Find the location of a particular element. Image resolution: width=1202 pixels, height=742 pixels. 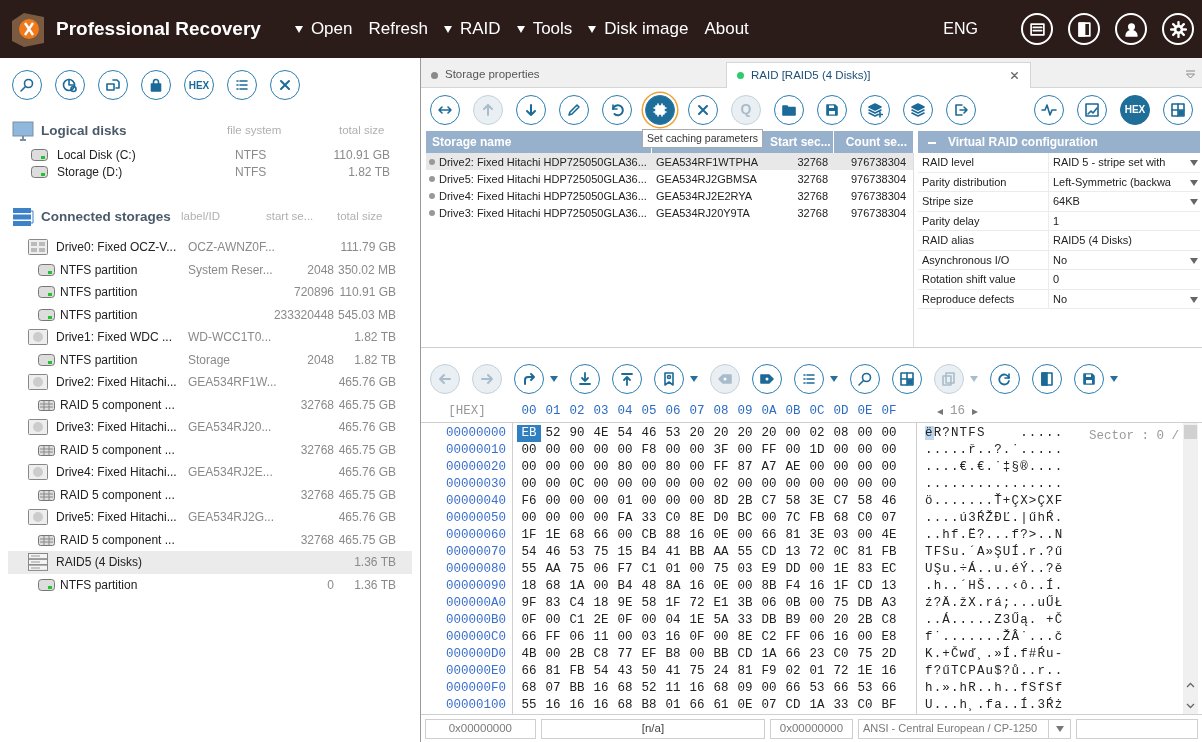

hex-byte: EB is located at coordinates (529, 433).